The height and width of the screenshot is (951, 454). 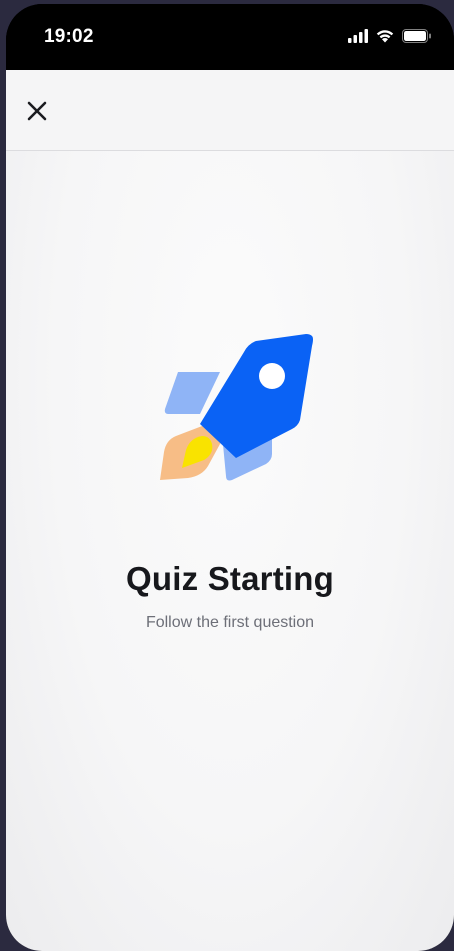 I want to click on page-title: Quiz Starting, so click(x=230, y=578).